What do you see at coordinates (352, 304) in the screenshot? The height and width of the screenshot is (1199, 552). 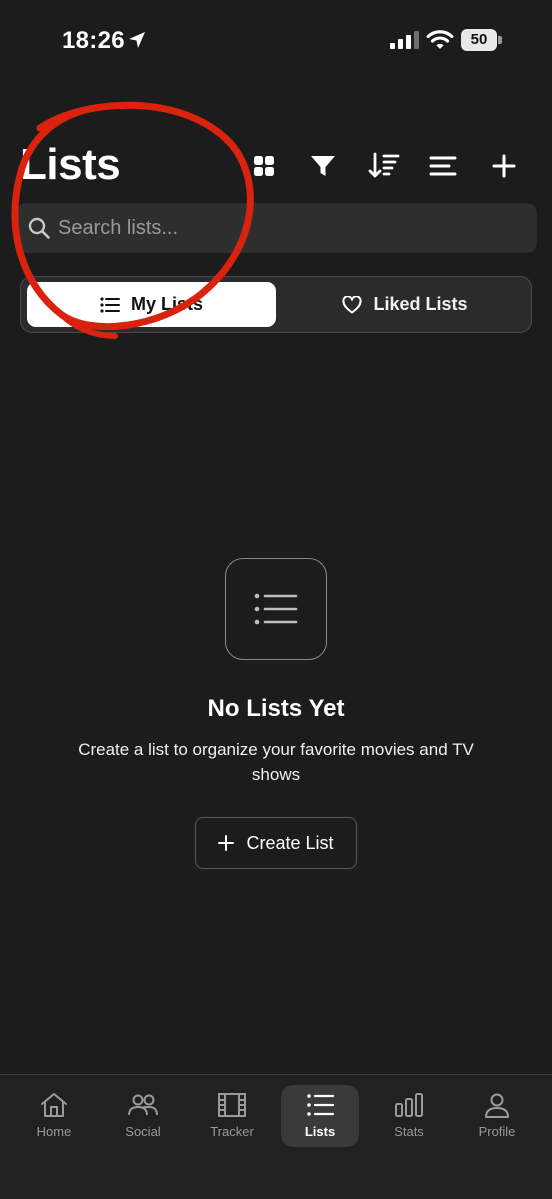 I see `heart-icon` at bounding box center [352, 304].